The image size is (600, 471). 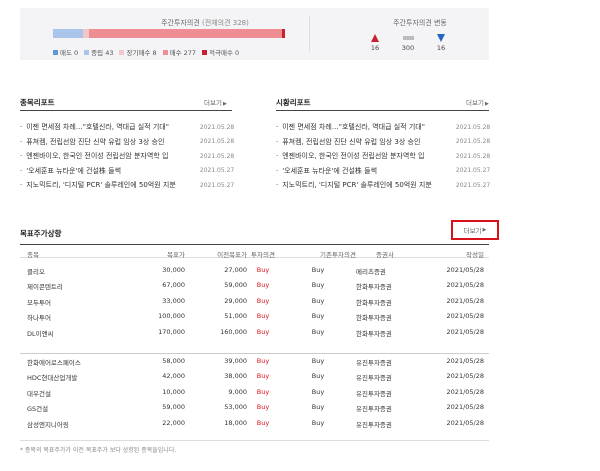 I want to click on prev-target-price: 27,000, so click(x=235, y=270).